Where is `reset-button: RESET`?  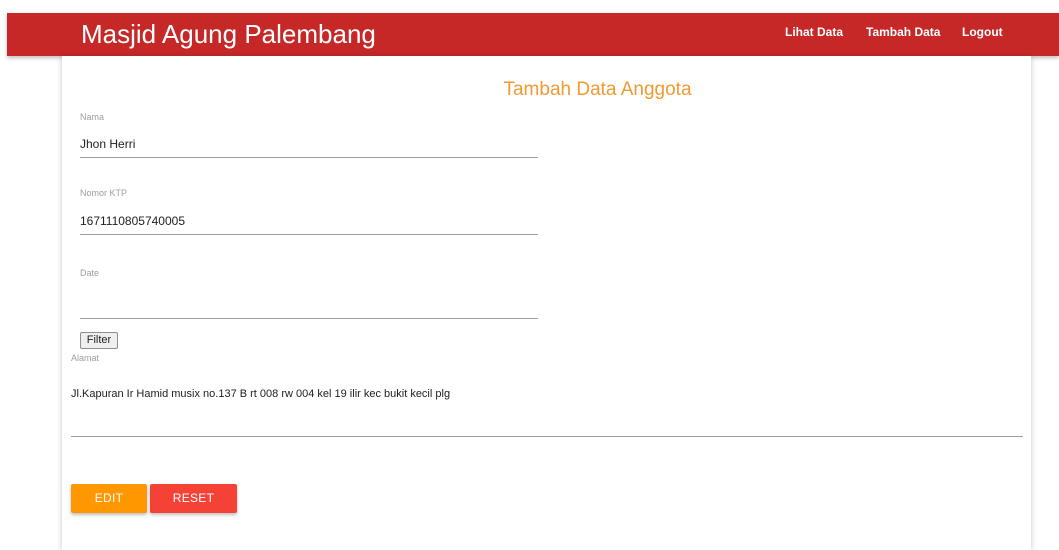 reset-button: RESET is located at coordinates (193, 498).